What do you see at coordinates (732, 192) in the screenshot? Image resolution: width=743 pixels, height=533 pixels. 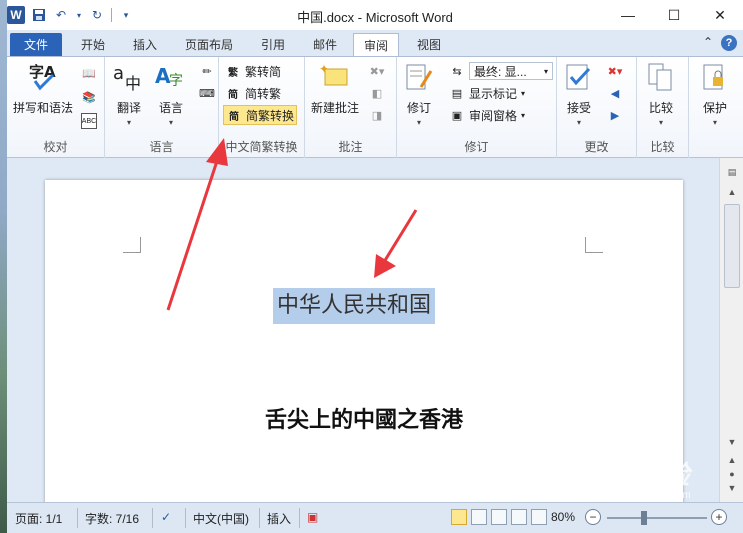 I see `scroll-up-icon: ▲` at bounding box center [732, 192].